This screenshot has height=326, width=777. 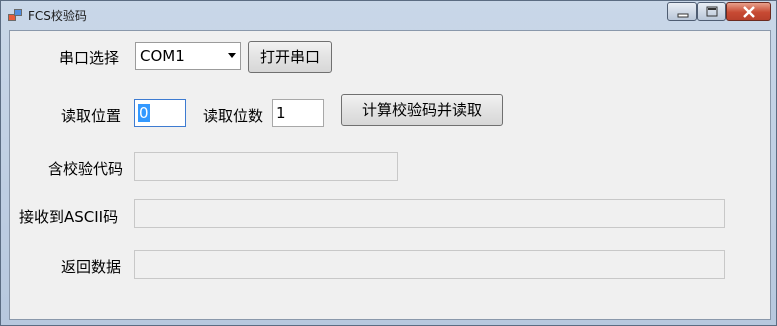 I want to click on window-title: FCS校验码, so click(x=57, y=16).